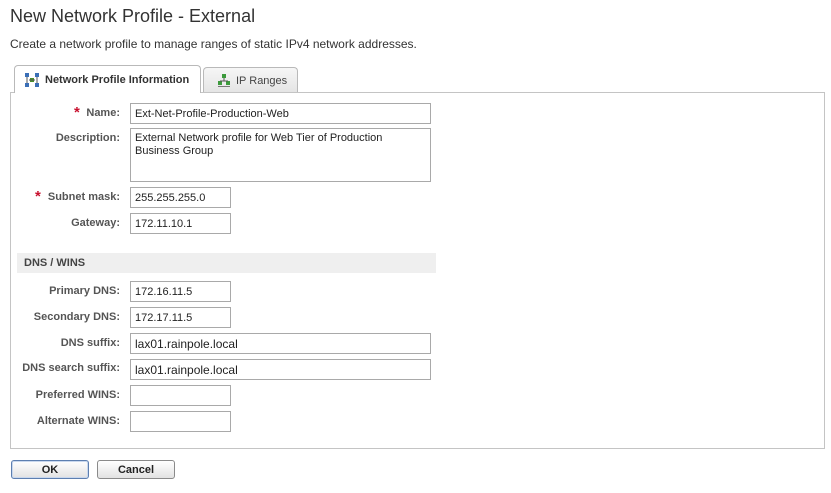 Image resolution: width=831 pixels, height=493 pixels. I want to click on required-marker: *, so click(77, 112).